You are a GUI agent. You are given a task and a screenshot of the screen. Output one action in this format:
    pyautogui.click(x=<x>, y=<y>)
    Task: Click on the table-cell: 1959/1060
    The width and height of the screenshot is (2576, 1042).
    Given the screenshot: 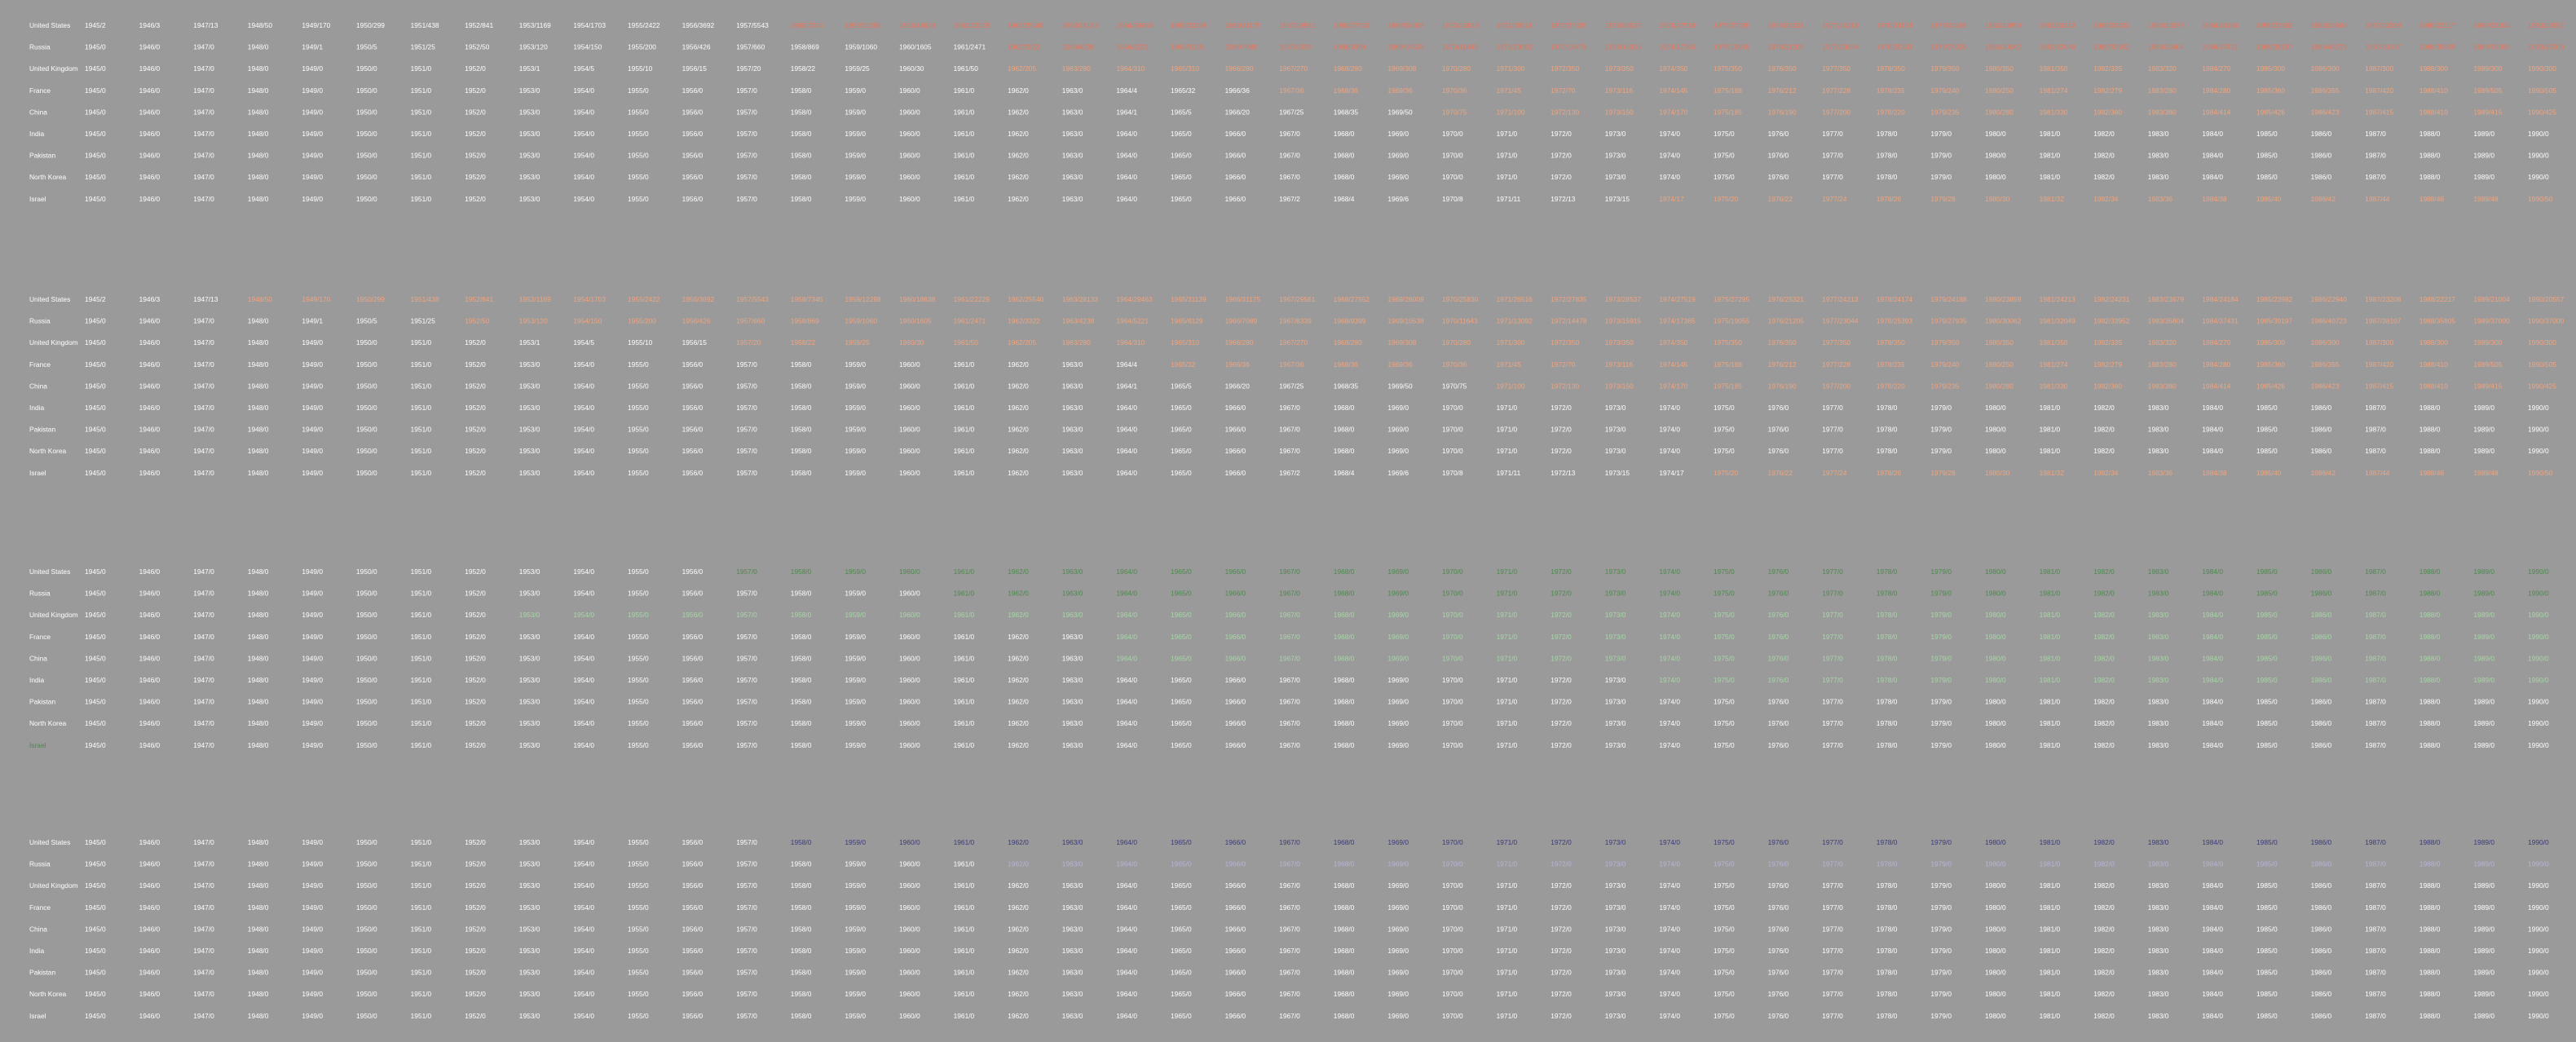 What is the action you would take?
    pyautogui.click(x=861, y=321)
    